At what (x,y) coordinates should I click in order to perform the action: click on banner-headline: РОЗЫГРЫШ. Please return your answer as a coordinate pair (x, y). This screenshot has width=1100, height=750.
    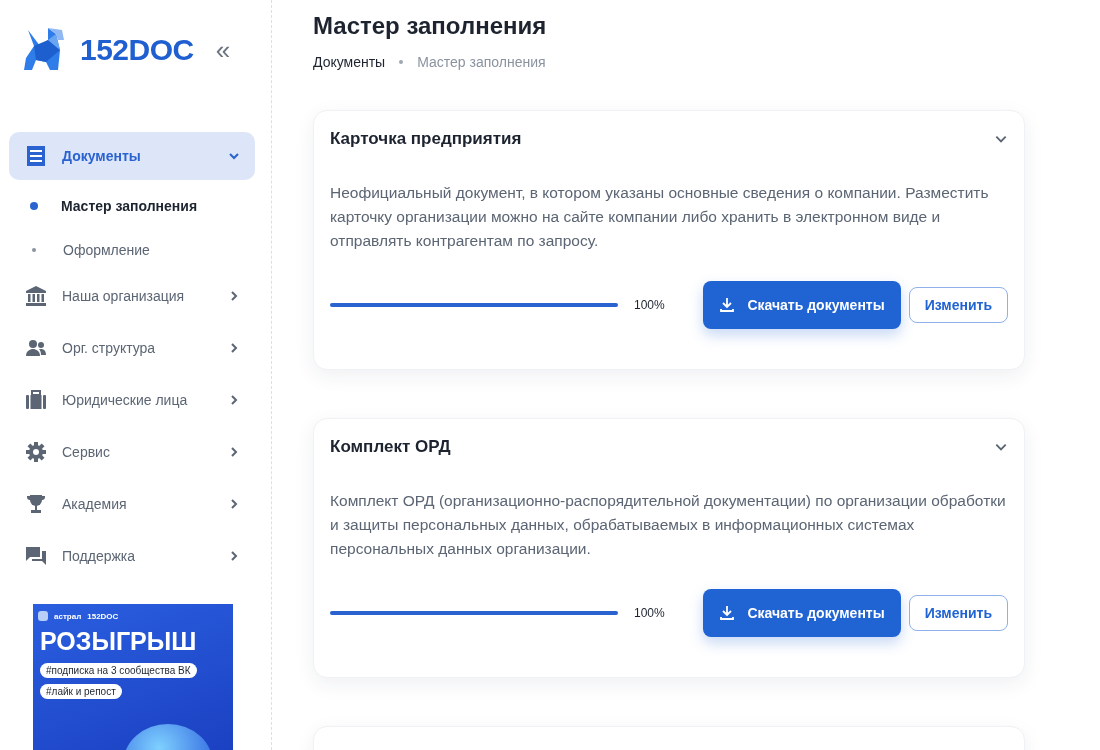
    Looking at the image, I should click on (119, 641).